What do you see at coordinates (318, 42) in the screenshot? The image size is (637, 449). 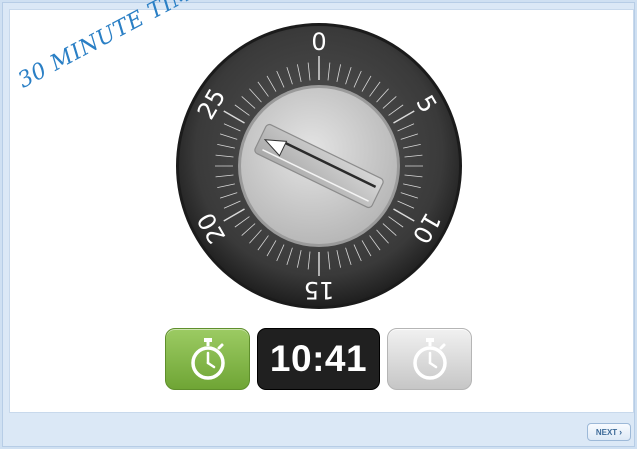 I see `dial-label-0: 0` at bounding box center [318, 42].